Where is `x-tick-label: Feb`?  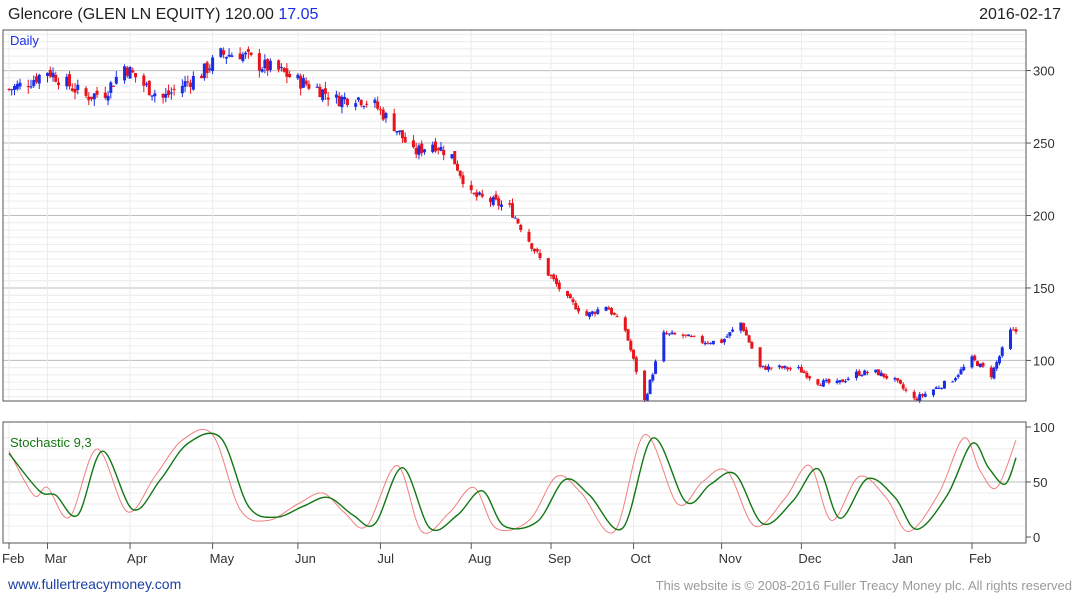 x-tick-label: Feb is located at coordinates (13, 558).